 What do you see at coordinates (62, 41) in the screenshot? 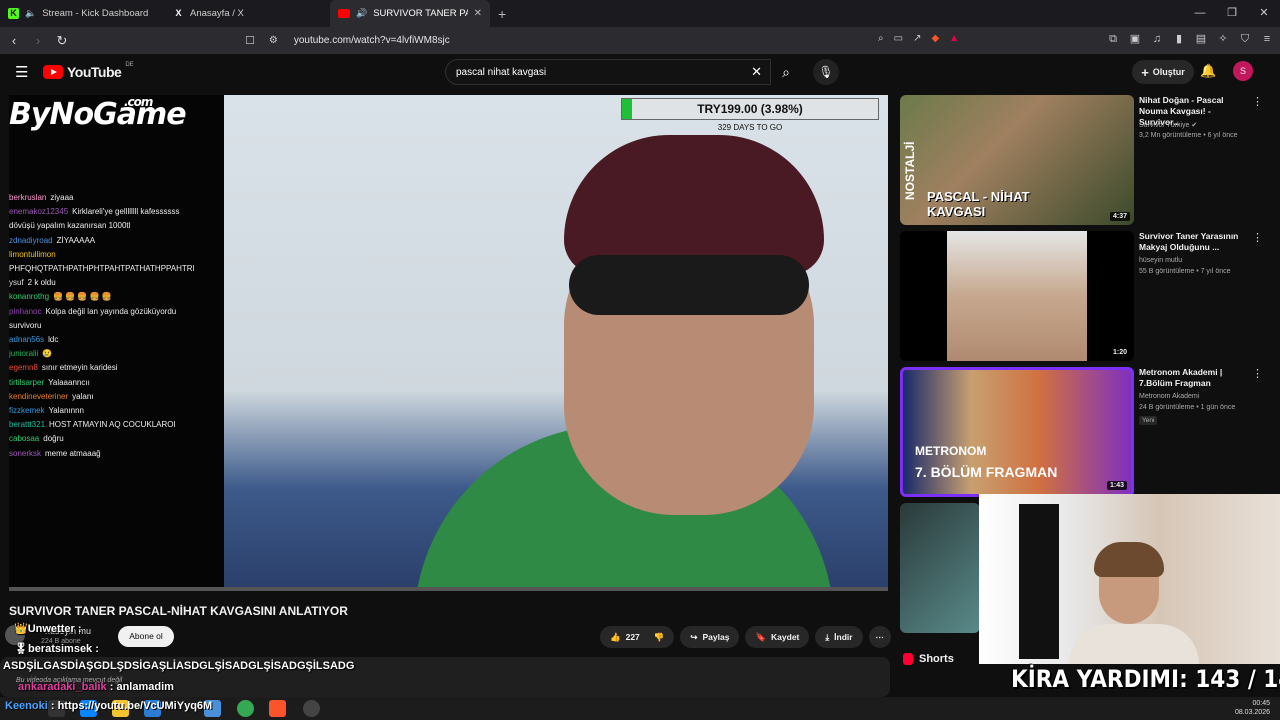
I see `reload-icon: ↻` at bounding box center [62, 41].